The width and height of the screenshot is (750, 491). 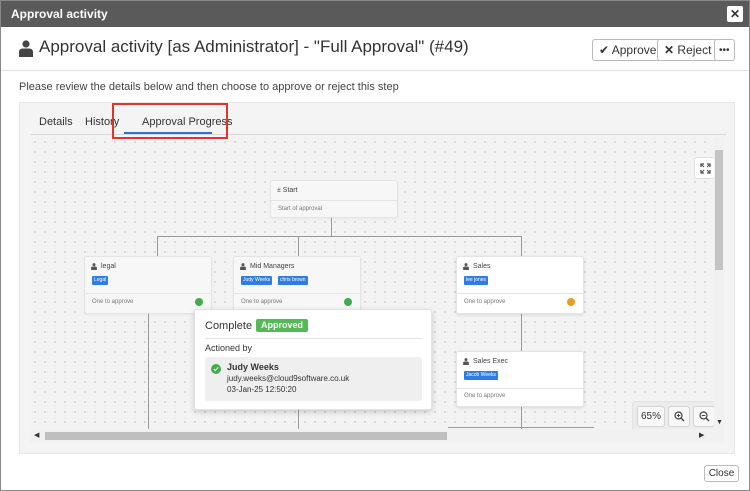 I want to click on reject-button-label: Reject, so click(x=694, y=50).